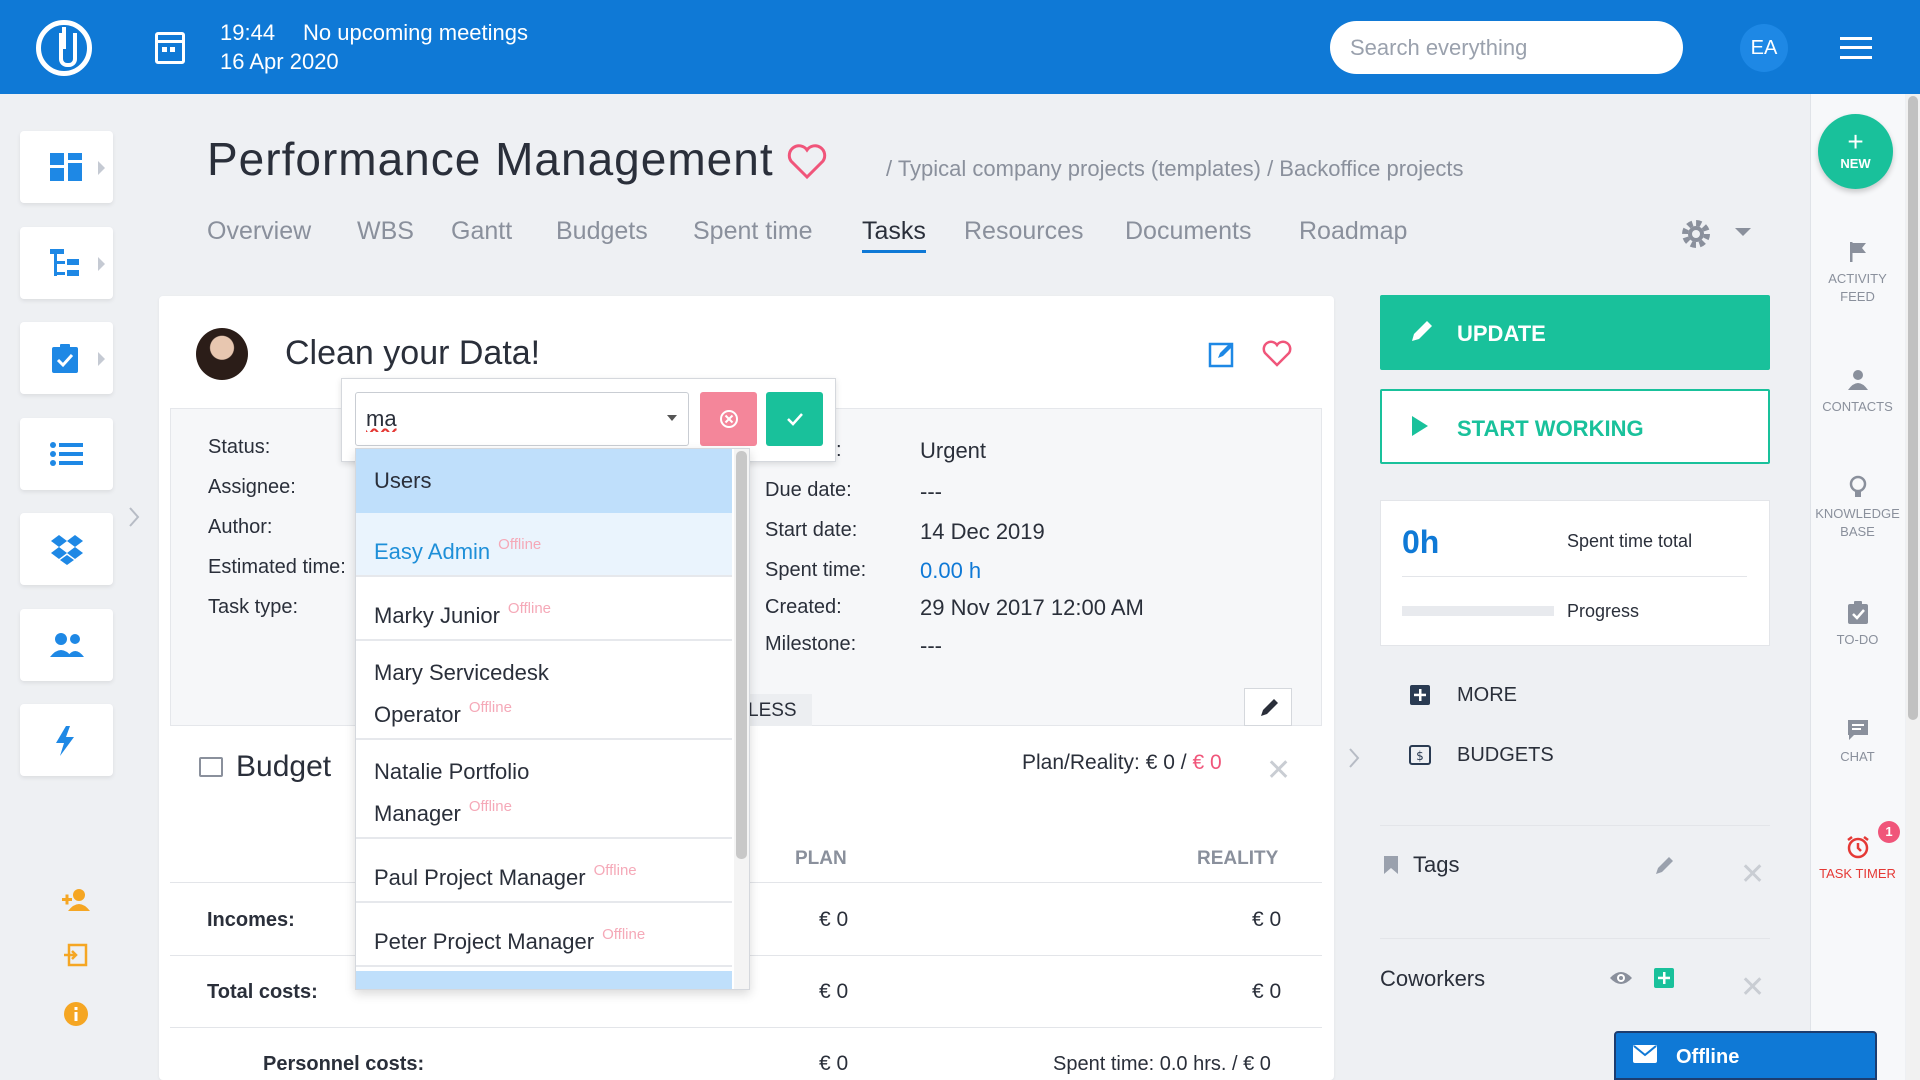 This screenshot has width=1920, height=1080. Describe the element at coordinates (66, 358) in the screenshot. I see `sidebar-tasks-button` at that location.